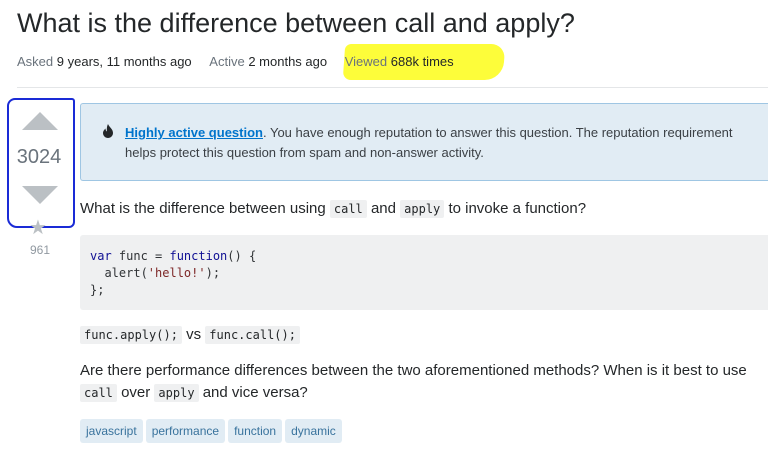  I want to click on code-string: 'hello!', so click(176, 273).